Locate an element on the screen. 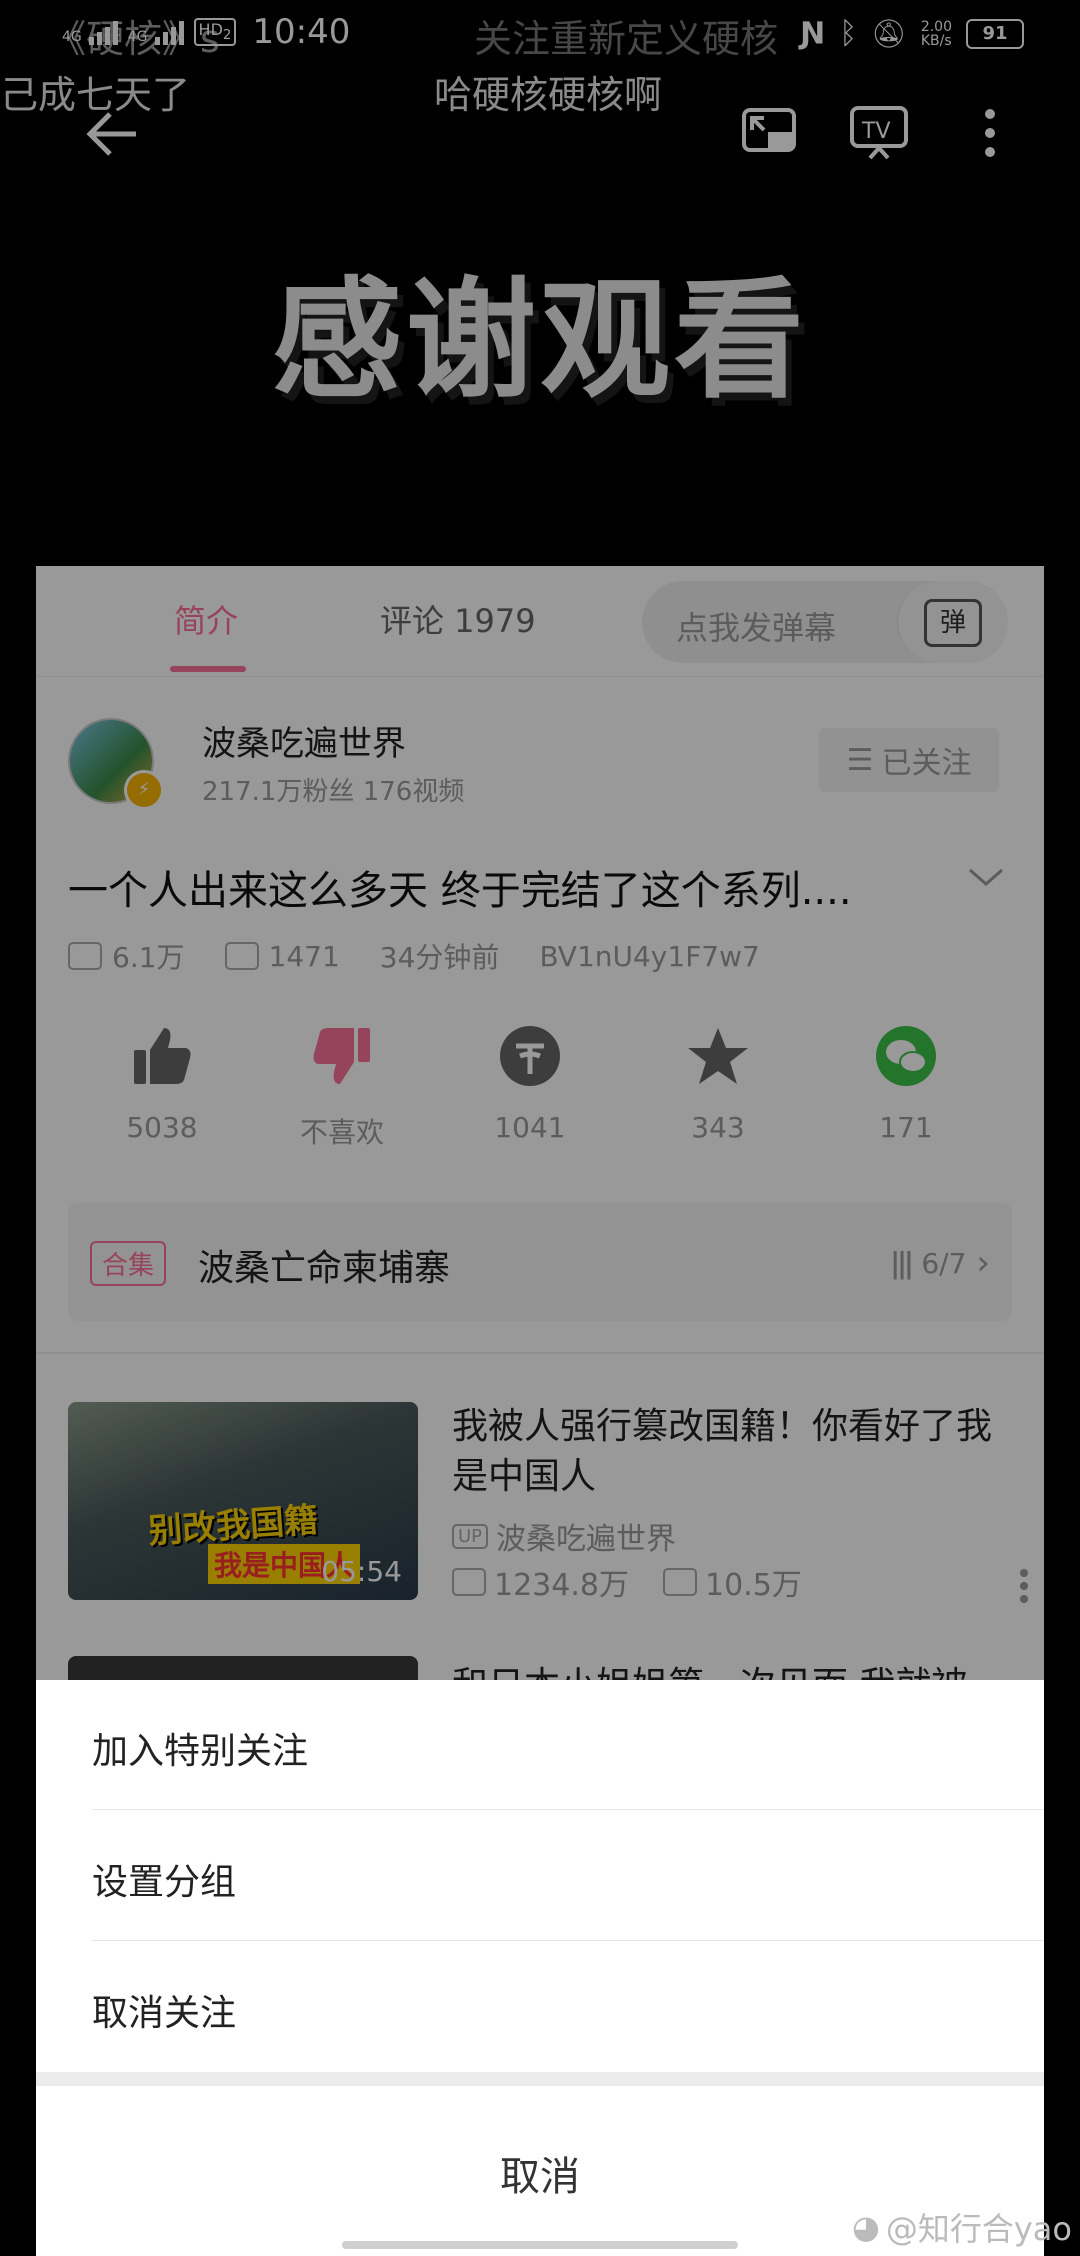 The image size is (1080, 2256). special-follow-option: 加入特别关注 is located at coordinates (540, 1745).